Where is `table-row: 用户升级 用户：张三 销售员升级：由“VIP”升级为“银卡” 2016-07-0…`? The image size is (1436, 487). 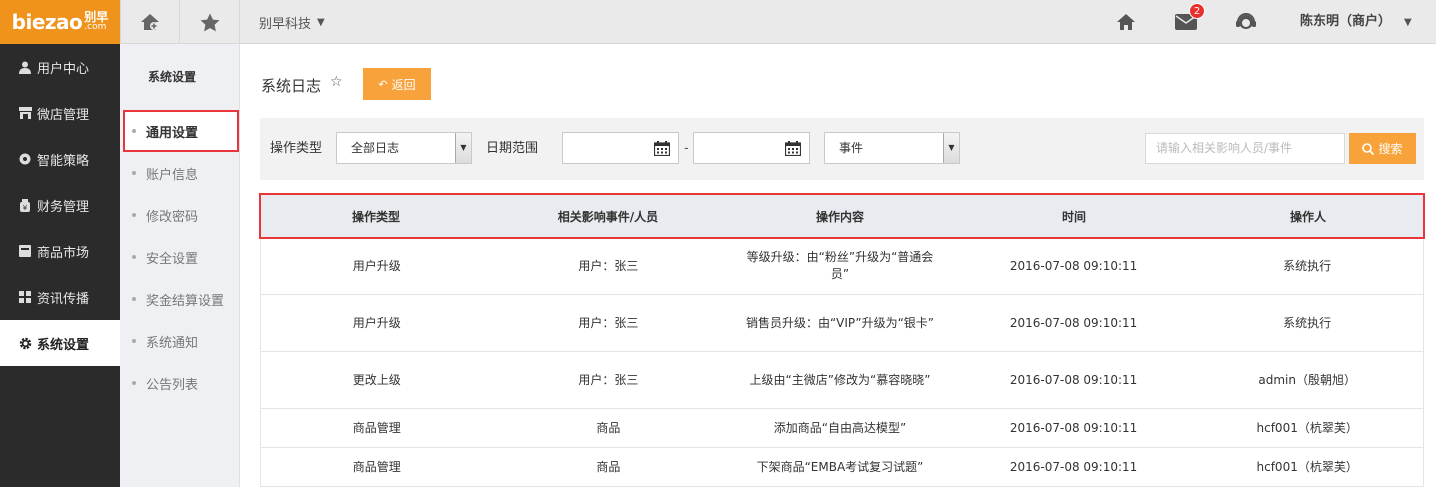 table-row: 用户升级 用户：张三 销售员升级：由“VIP”升级为“银卡” 2016-07-0… is located at coordinates (842, 323).